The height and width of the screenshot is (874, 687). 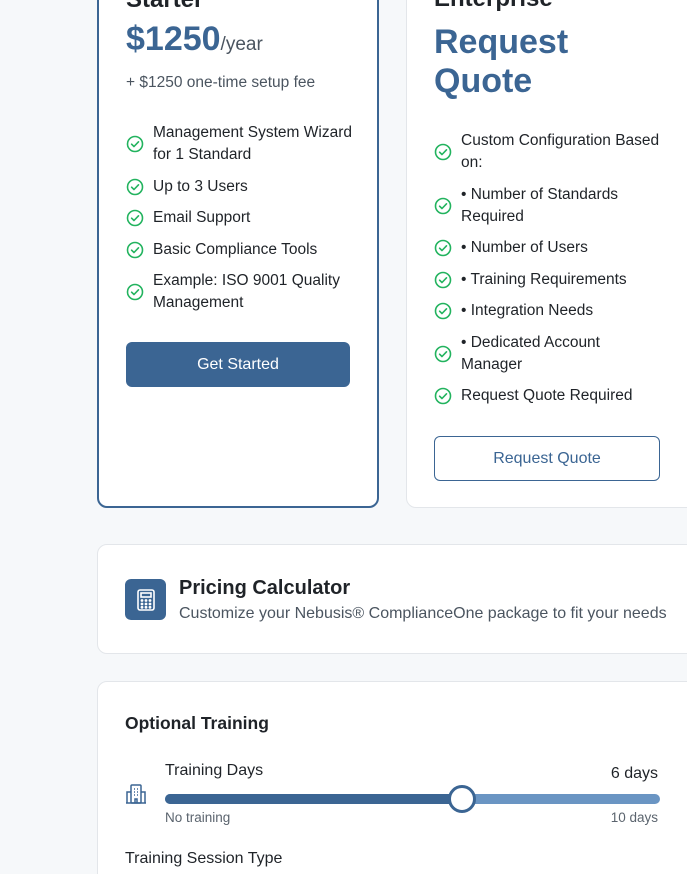 I want to click on feature-item: Basic Compliance Tools, so click(x=241, y=250).